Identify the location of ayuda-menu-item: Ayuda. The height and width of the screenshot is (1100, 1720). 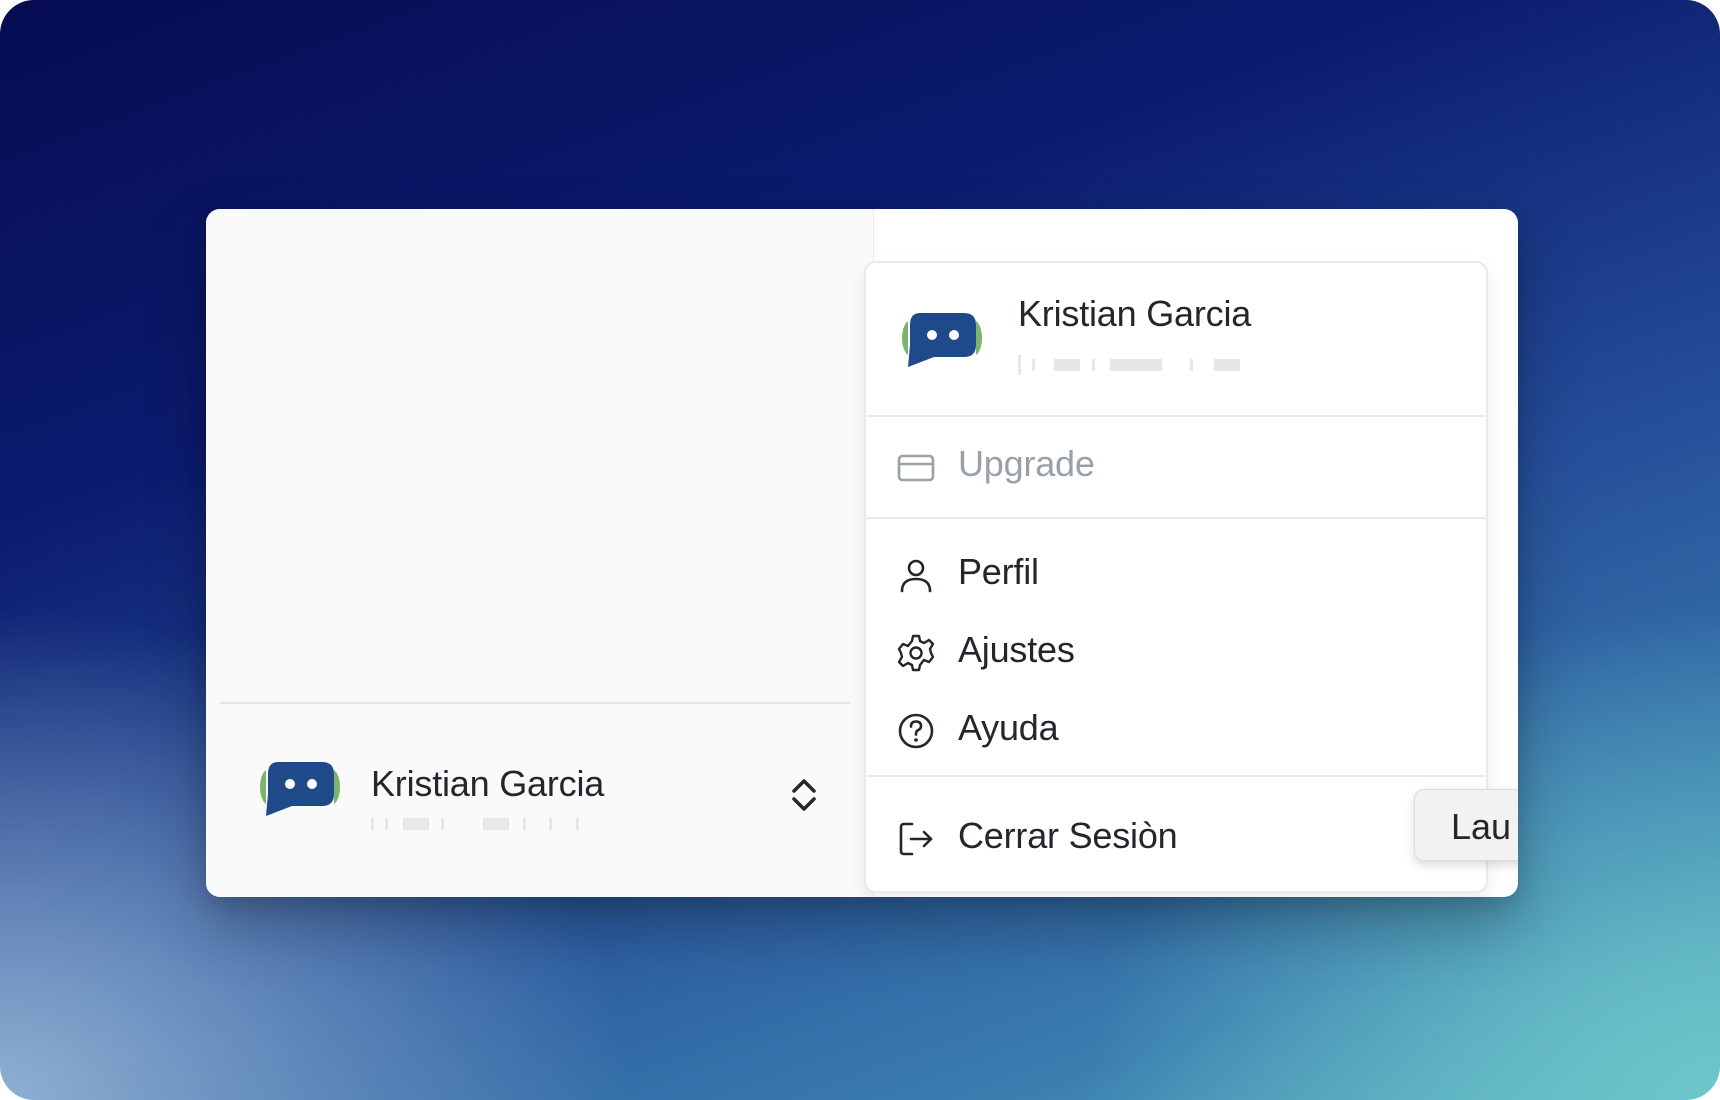
(1176, 729).